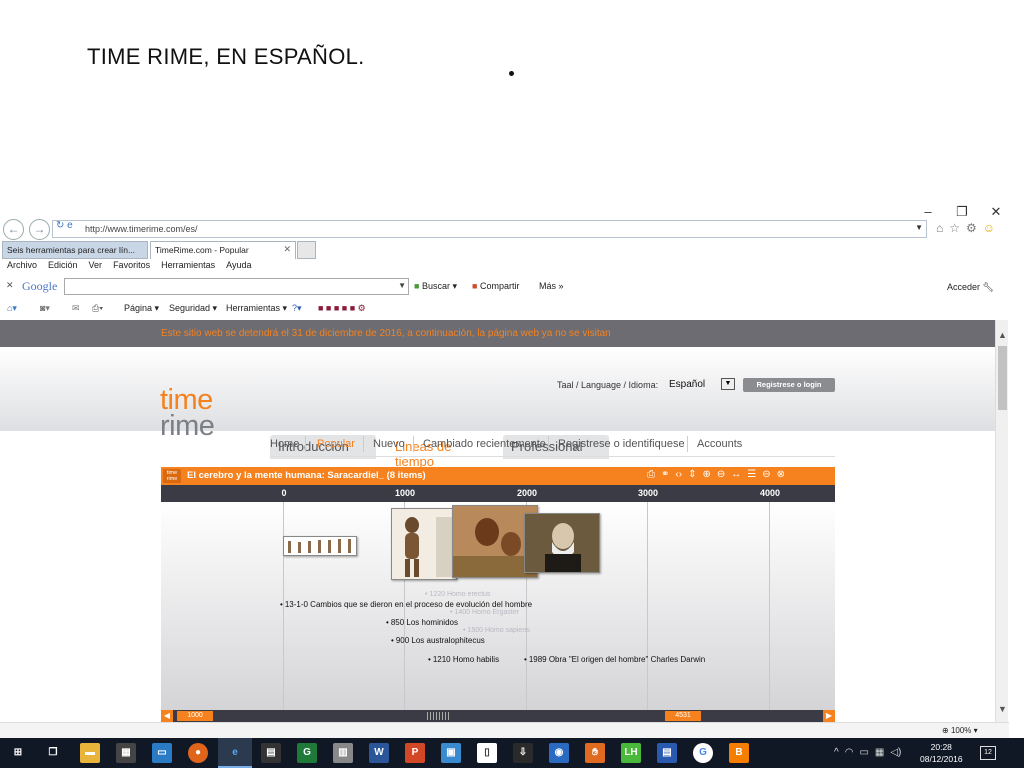  What do you see at coordinates (307, 753) in the screenshot?
I see `app-icon: G` at bounding box center [307, 753].